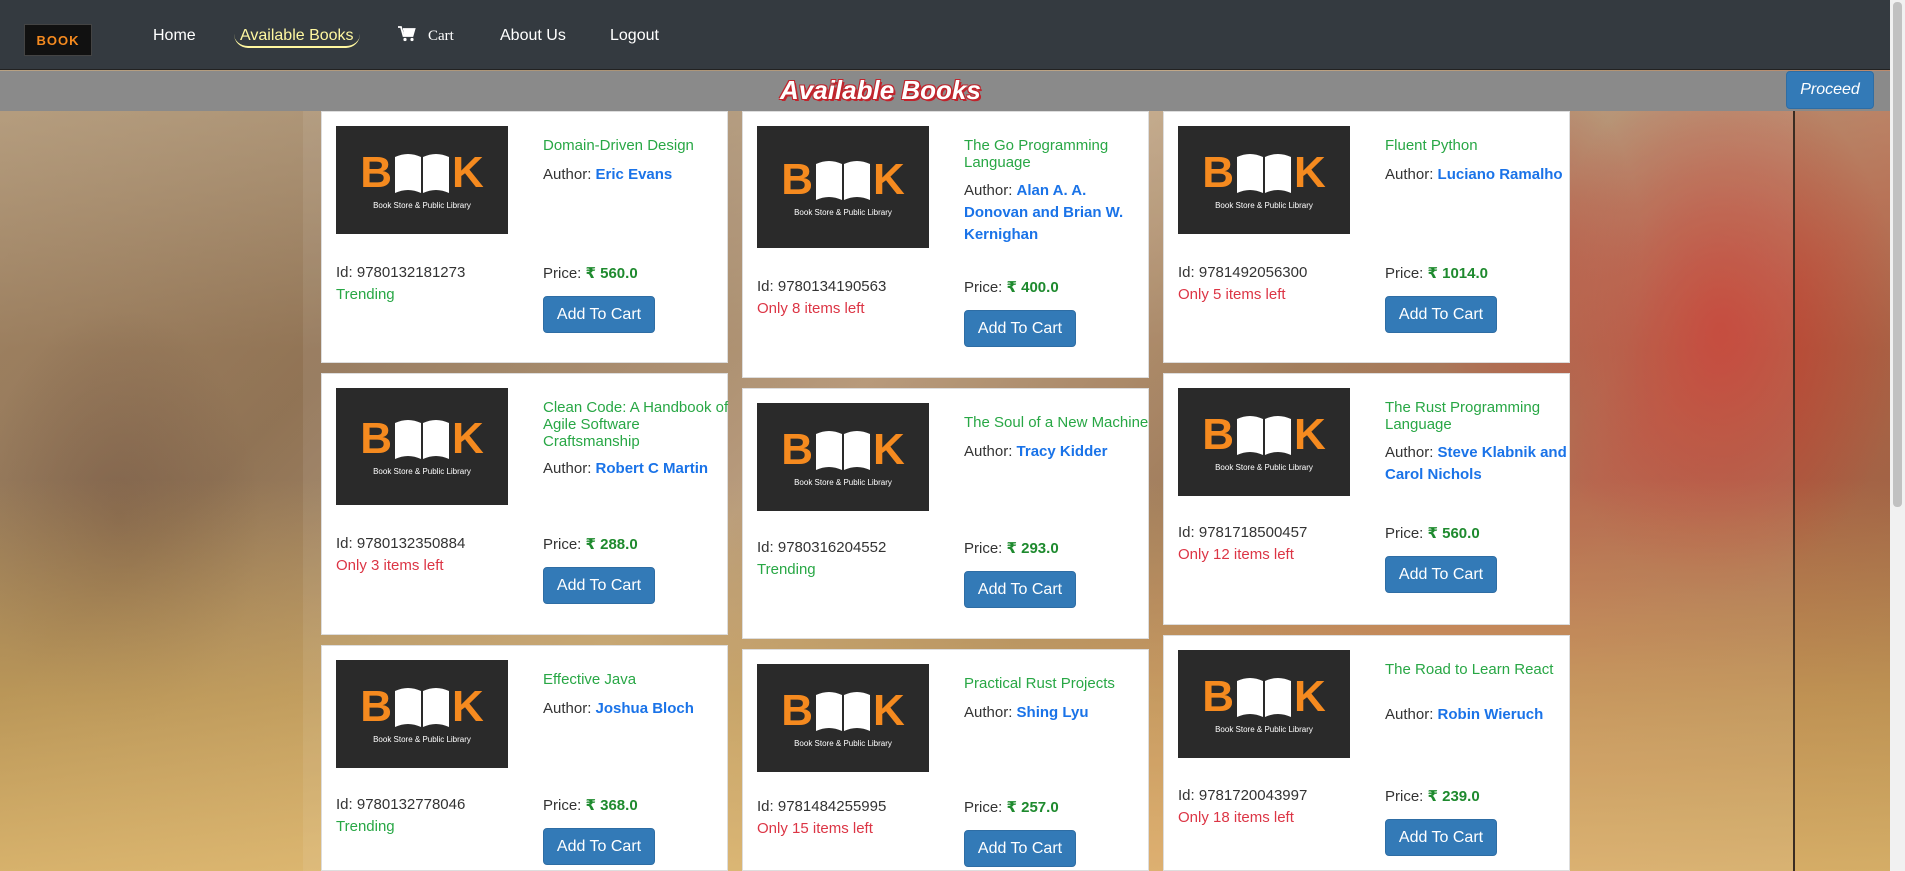 This screenshot has height=871, width=1905. What do you see at coordinates (626, 468) in the screenshot?
I see `book-author: Author: Robert C Martin` at bounding box center [626, 468].